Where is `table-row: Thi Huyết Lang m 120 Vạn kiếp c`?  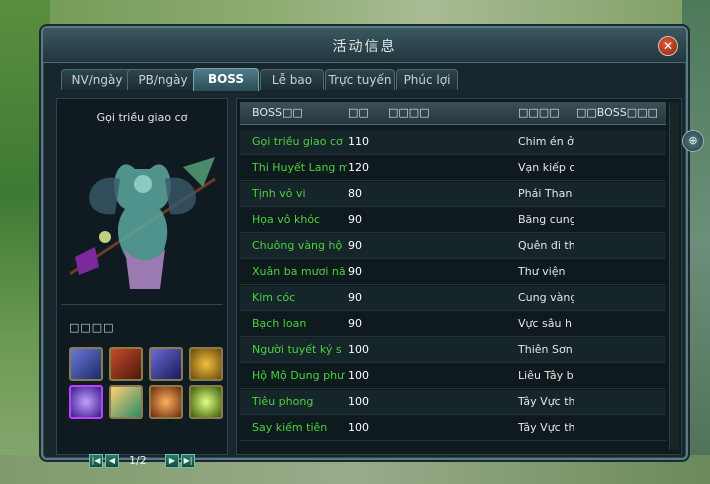
table-row: Thi Huyết Lang m 120 Vạn kiếp c is located at coordinates (453, 168).